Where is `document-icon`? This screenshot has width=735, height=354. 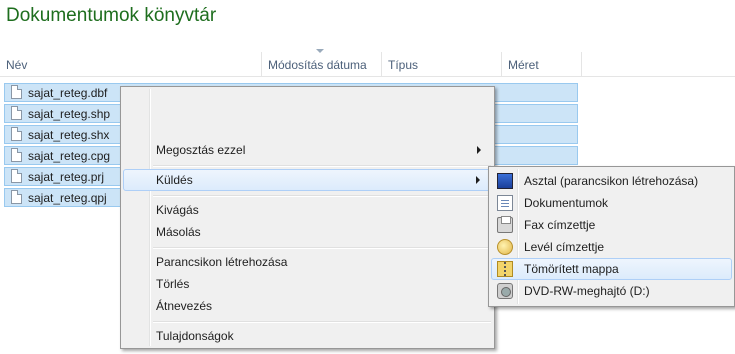
document-icon is located at coordinates (505, 203).